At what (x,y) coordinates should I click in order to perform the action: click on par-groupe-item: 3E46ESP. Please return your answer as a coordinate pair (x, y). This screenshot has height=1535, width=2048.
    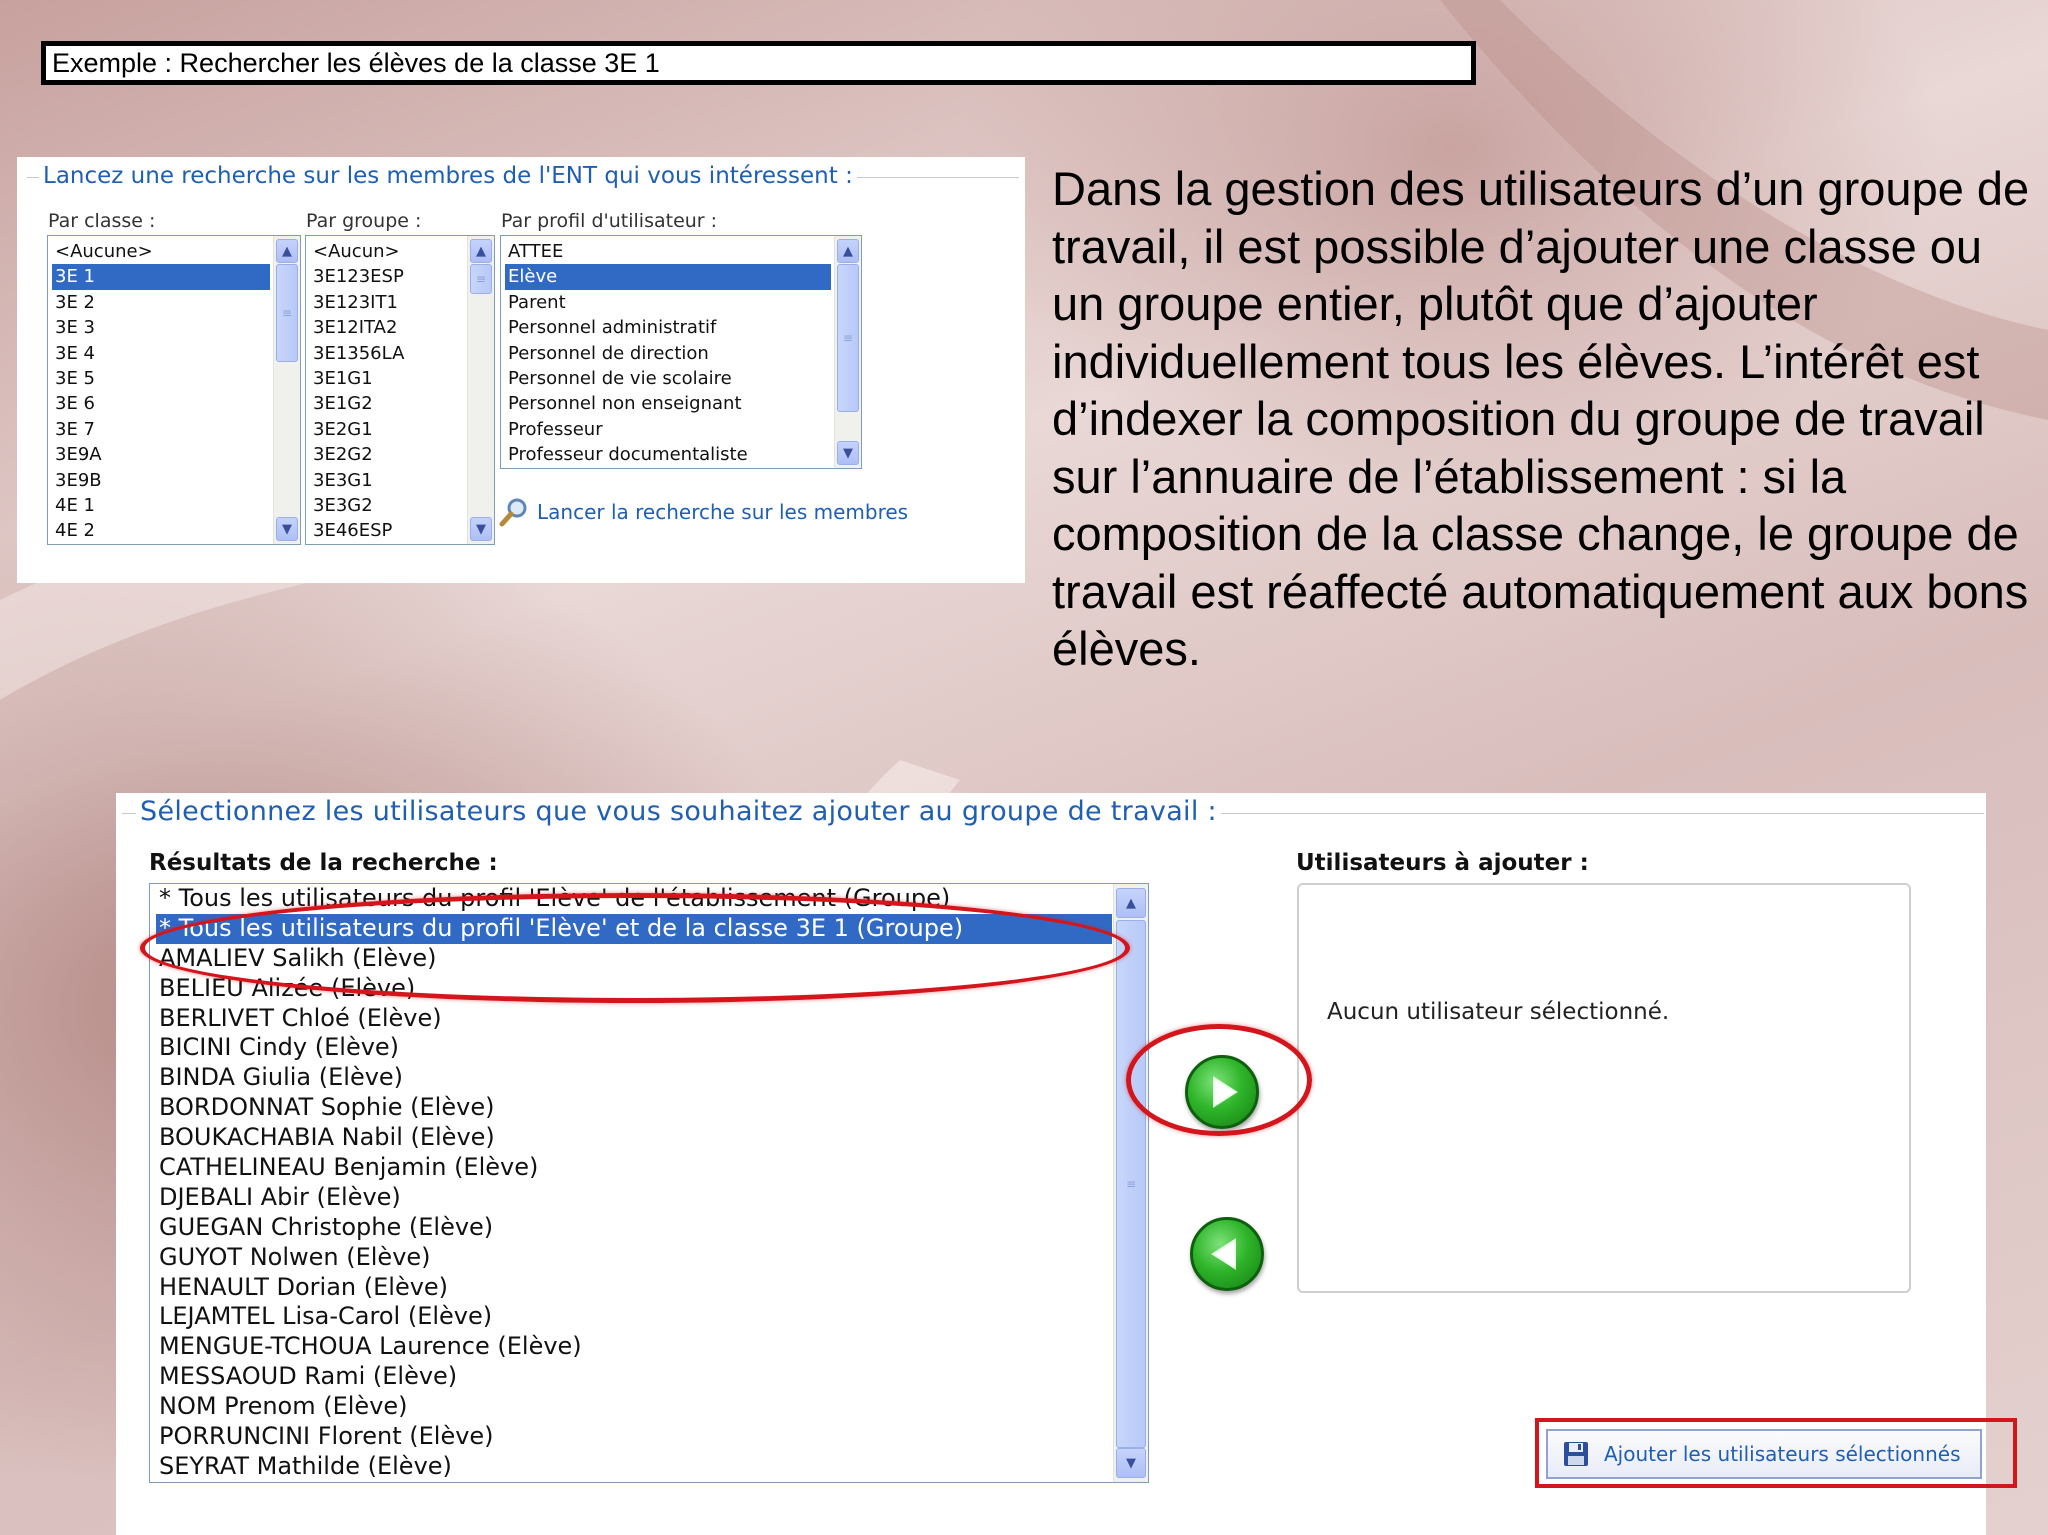
    Looking at the image, I should click on (387, 530).